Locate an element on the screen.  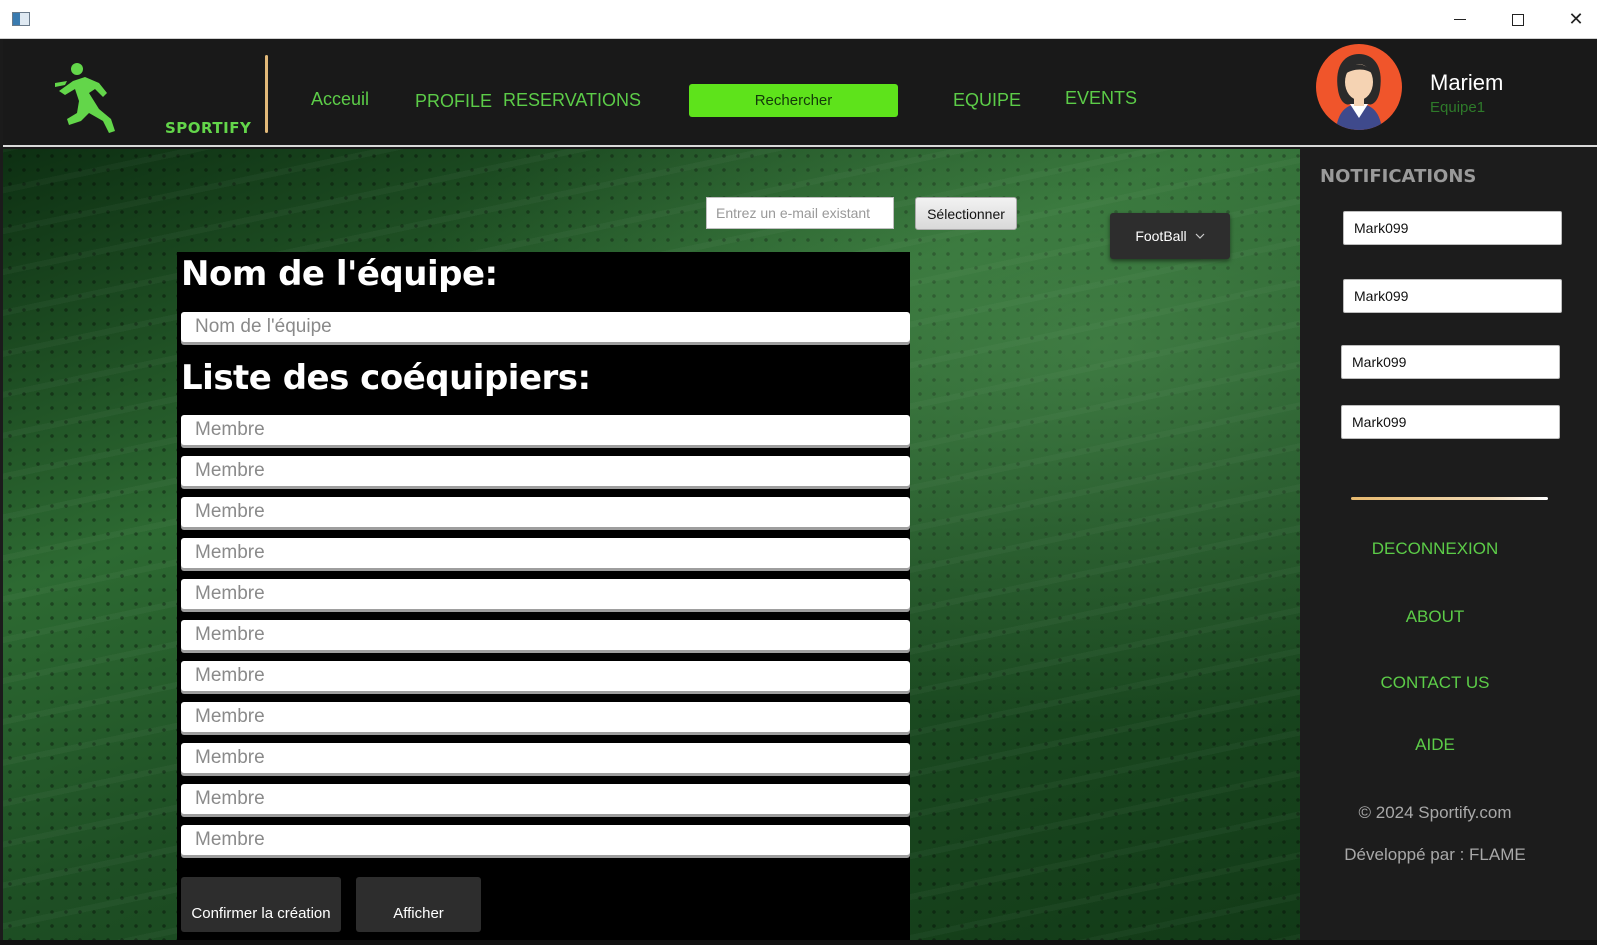
sport-dropdown-value: FootBall is located at coordinates (1161, 236).